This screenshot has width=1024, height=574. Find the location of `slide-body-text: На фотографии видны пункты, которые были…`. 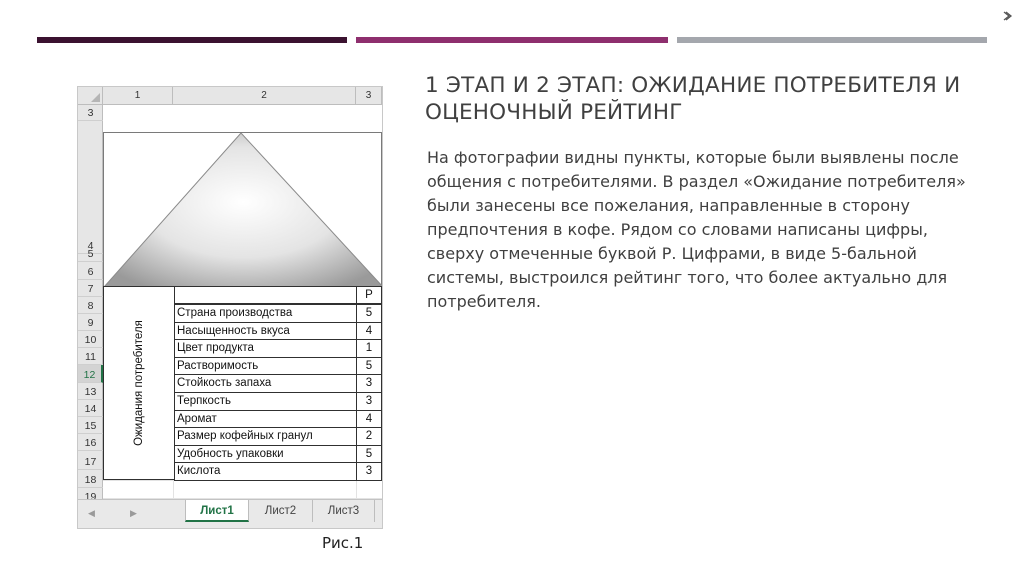

slide-body-text: На фотографии видны пункты, которые были… is located at coordinates (696, 229).